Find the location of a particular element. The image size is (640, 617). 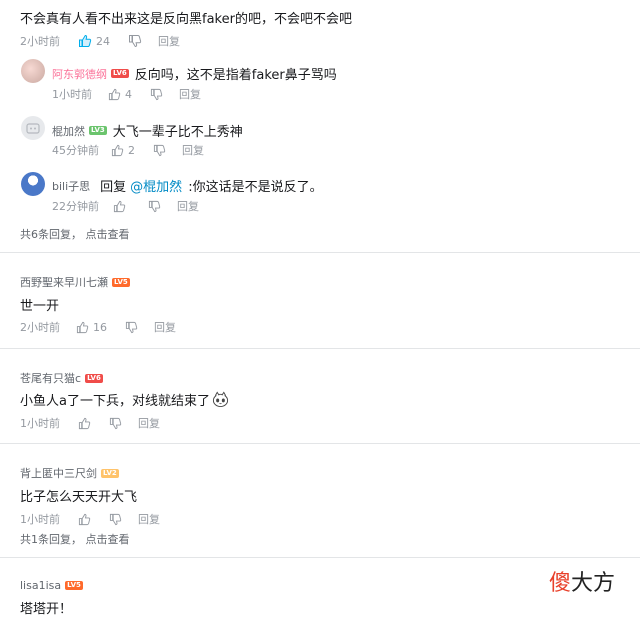

comment-user: 西野聖来早川七瀬 LV5 is located at coordinates (75, 282).